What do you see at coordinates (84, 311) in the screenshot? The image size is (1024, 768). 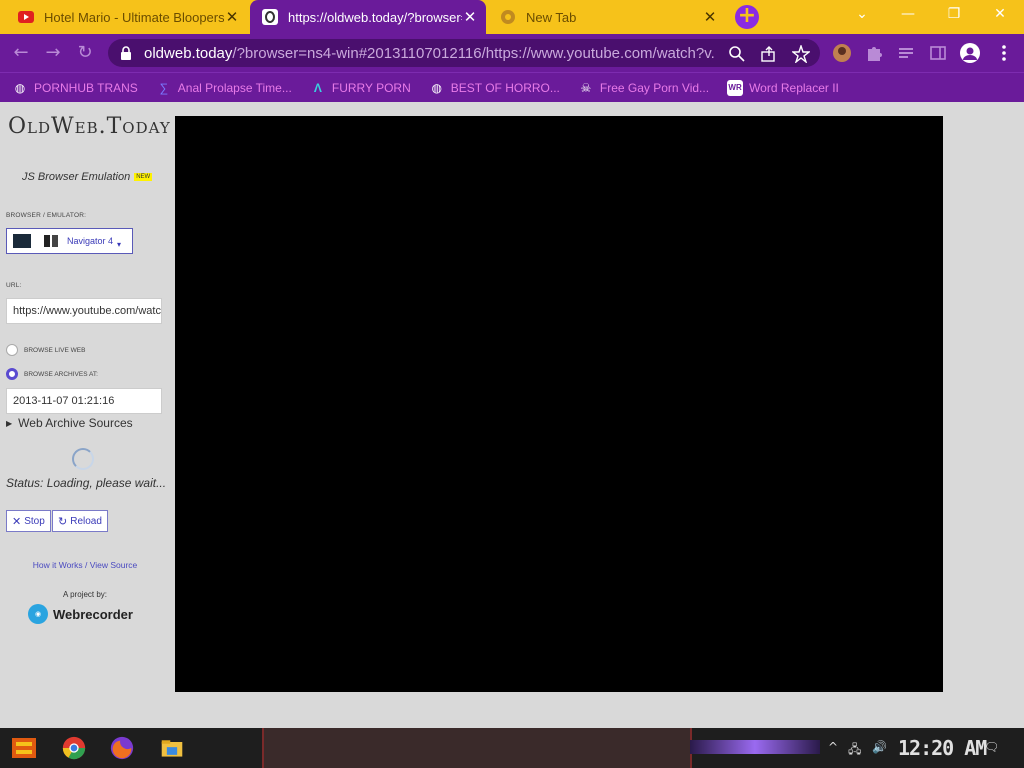 I see `url-input: https://www.youtube.com/watc` at bounding box center [84, 311].